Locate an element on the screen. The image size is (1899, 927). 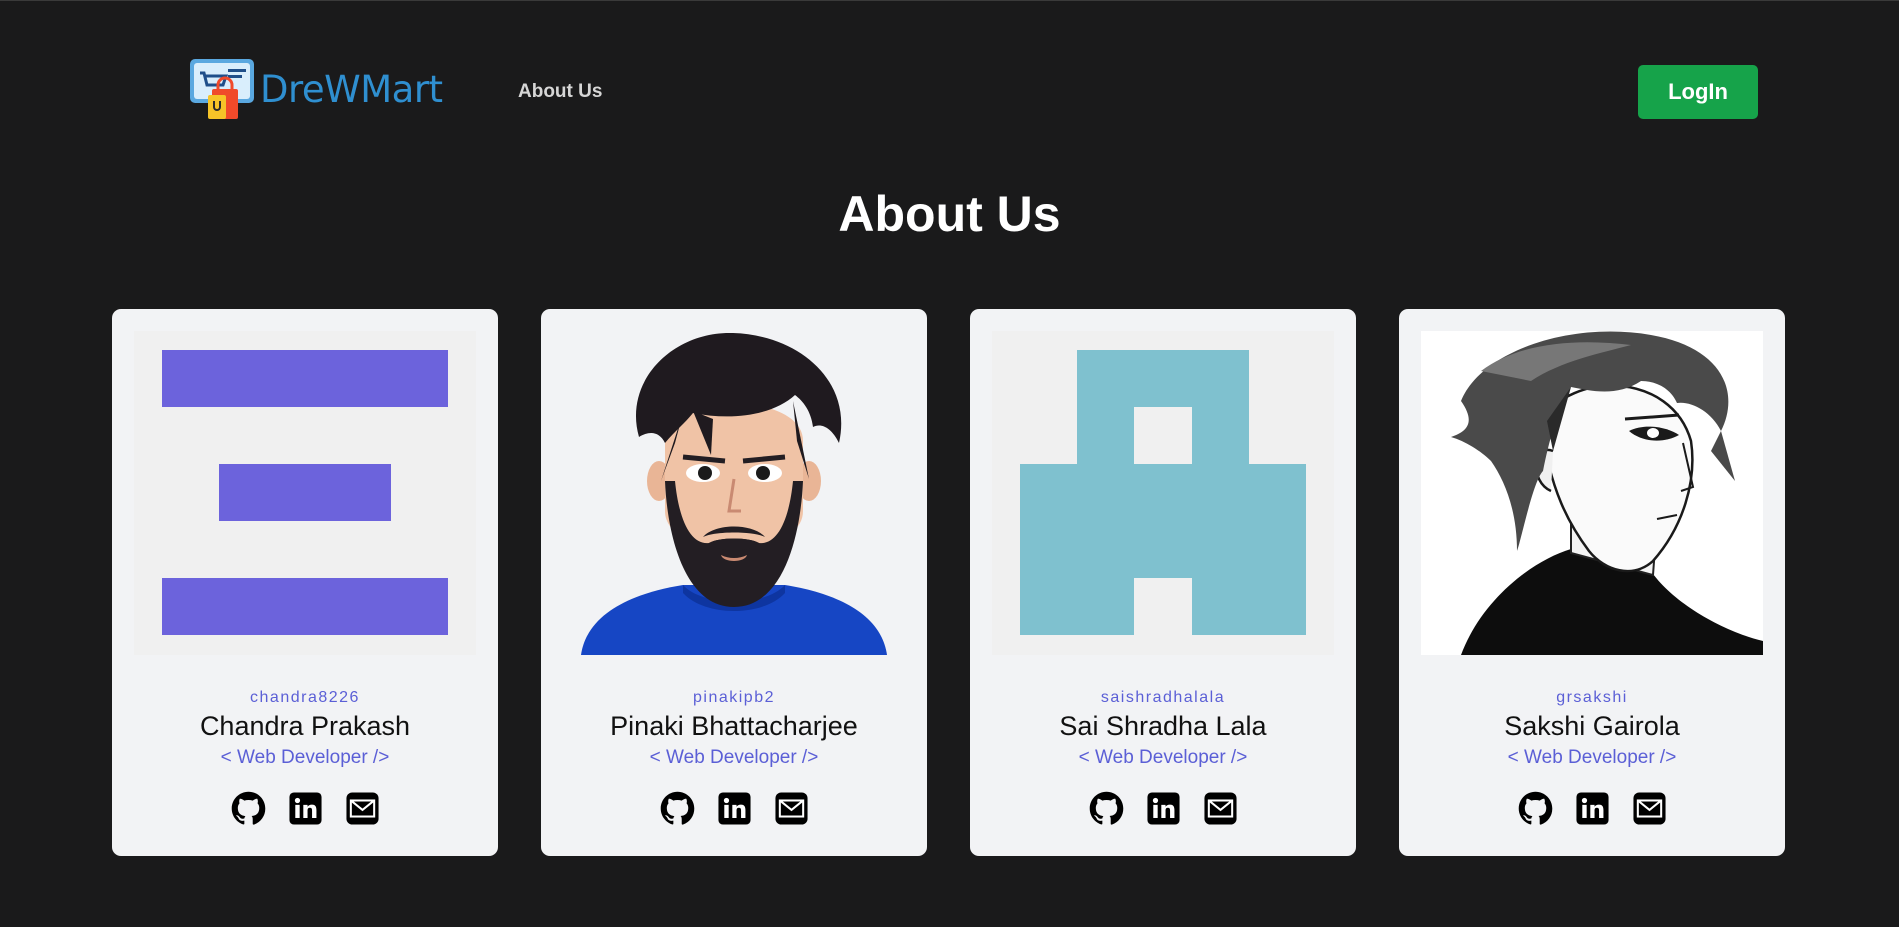
member-username: grsakshi is located at coordinates (1592, 697).